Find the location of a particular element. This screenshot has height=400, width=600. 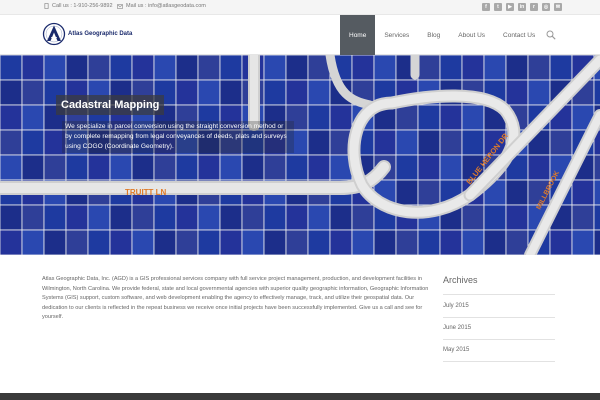

facebook-icon: f is located at coordinates (486, 7).